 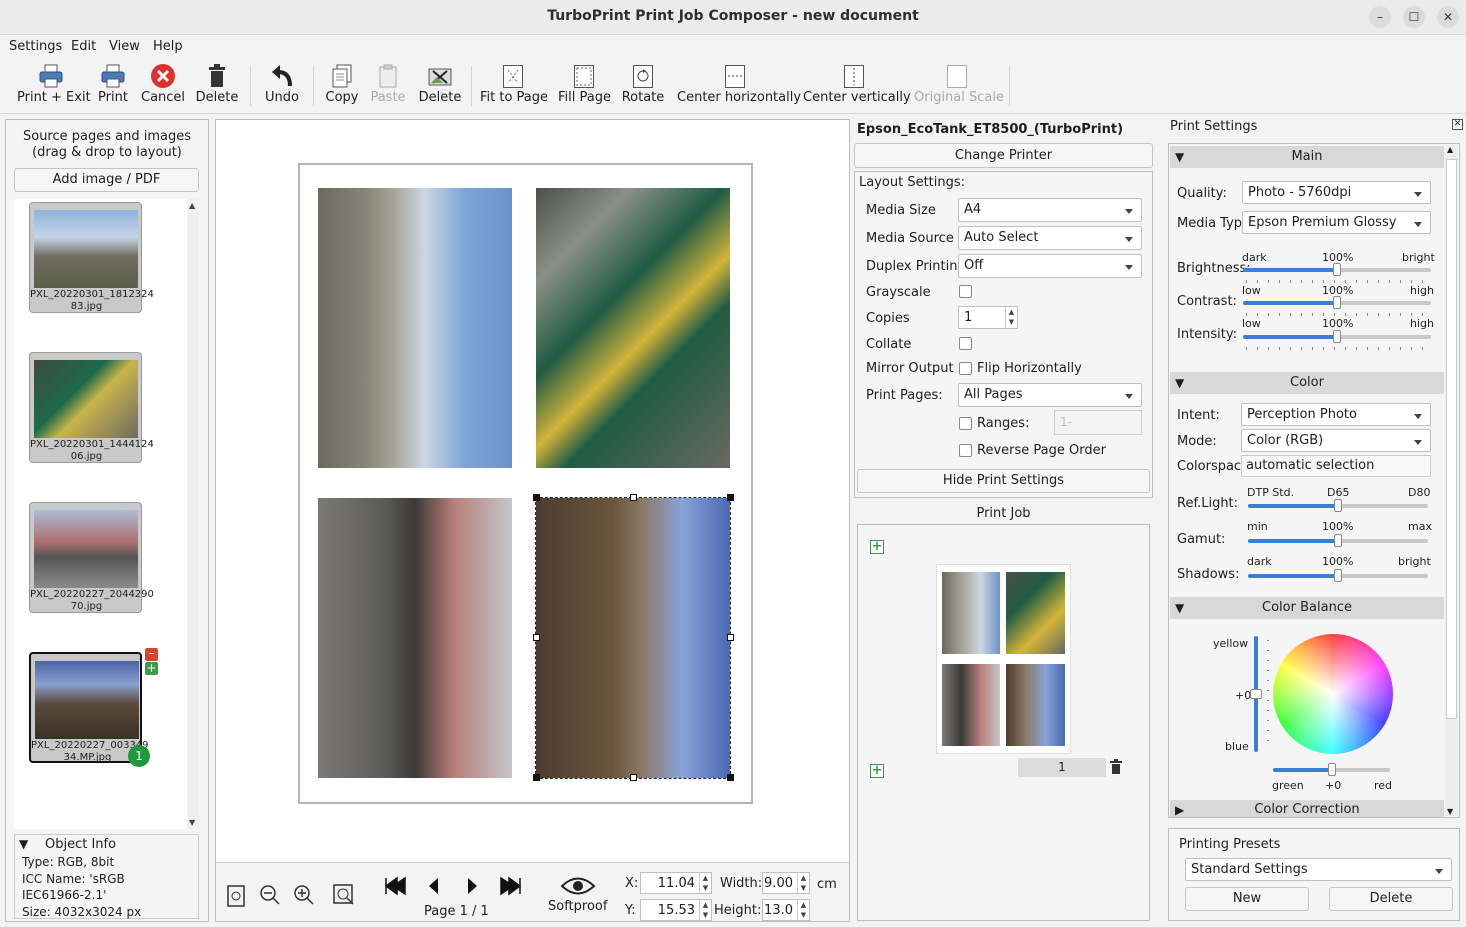 What do you see at coordinates (1307, 808) in the screenshot?
I see `color-correction-section-header: ▶ Color Correction` at bounding box center [1307, 808].